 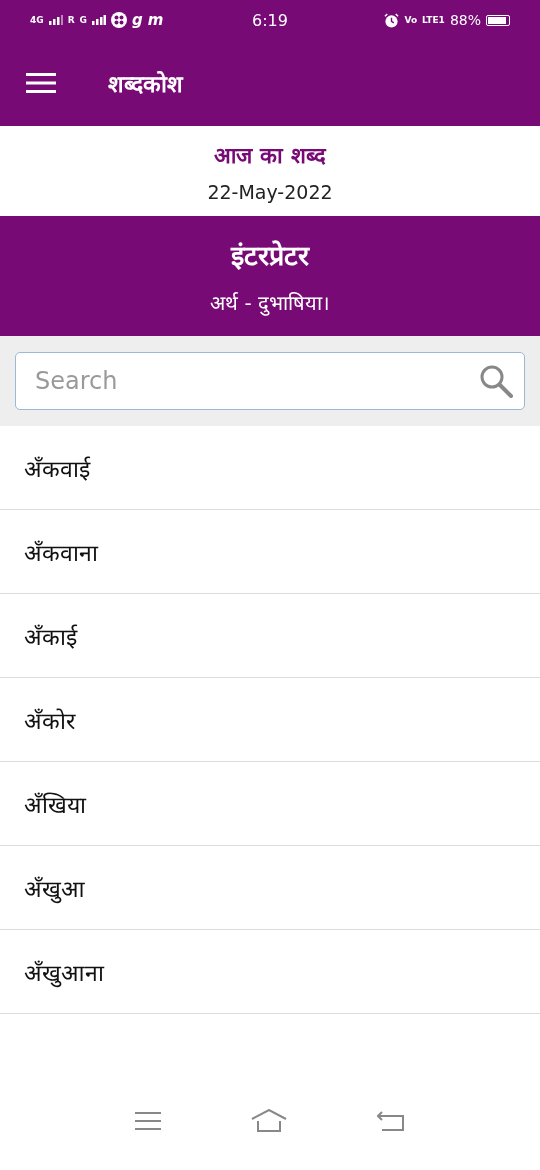 What do you see at coordinates (270, 20) in the screenshot?
I see `clock-time: 6:19` at bounding box center [270, 20].